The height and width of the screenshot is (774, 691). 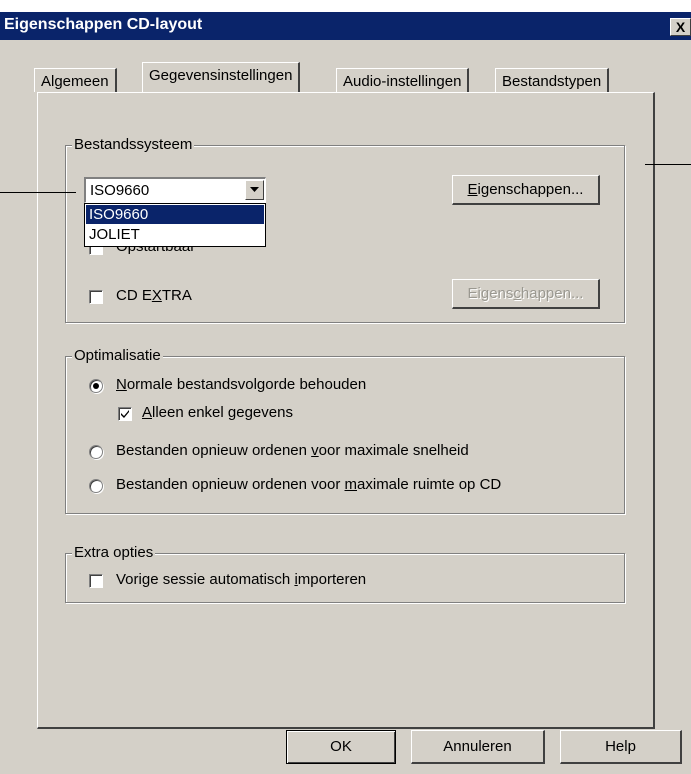 What do you see at coordinates (38, 192) in the screenshot?
I see `callout-line-left` at bounding box center [38, 192].